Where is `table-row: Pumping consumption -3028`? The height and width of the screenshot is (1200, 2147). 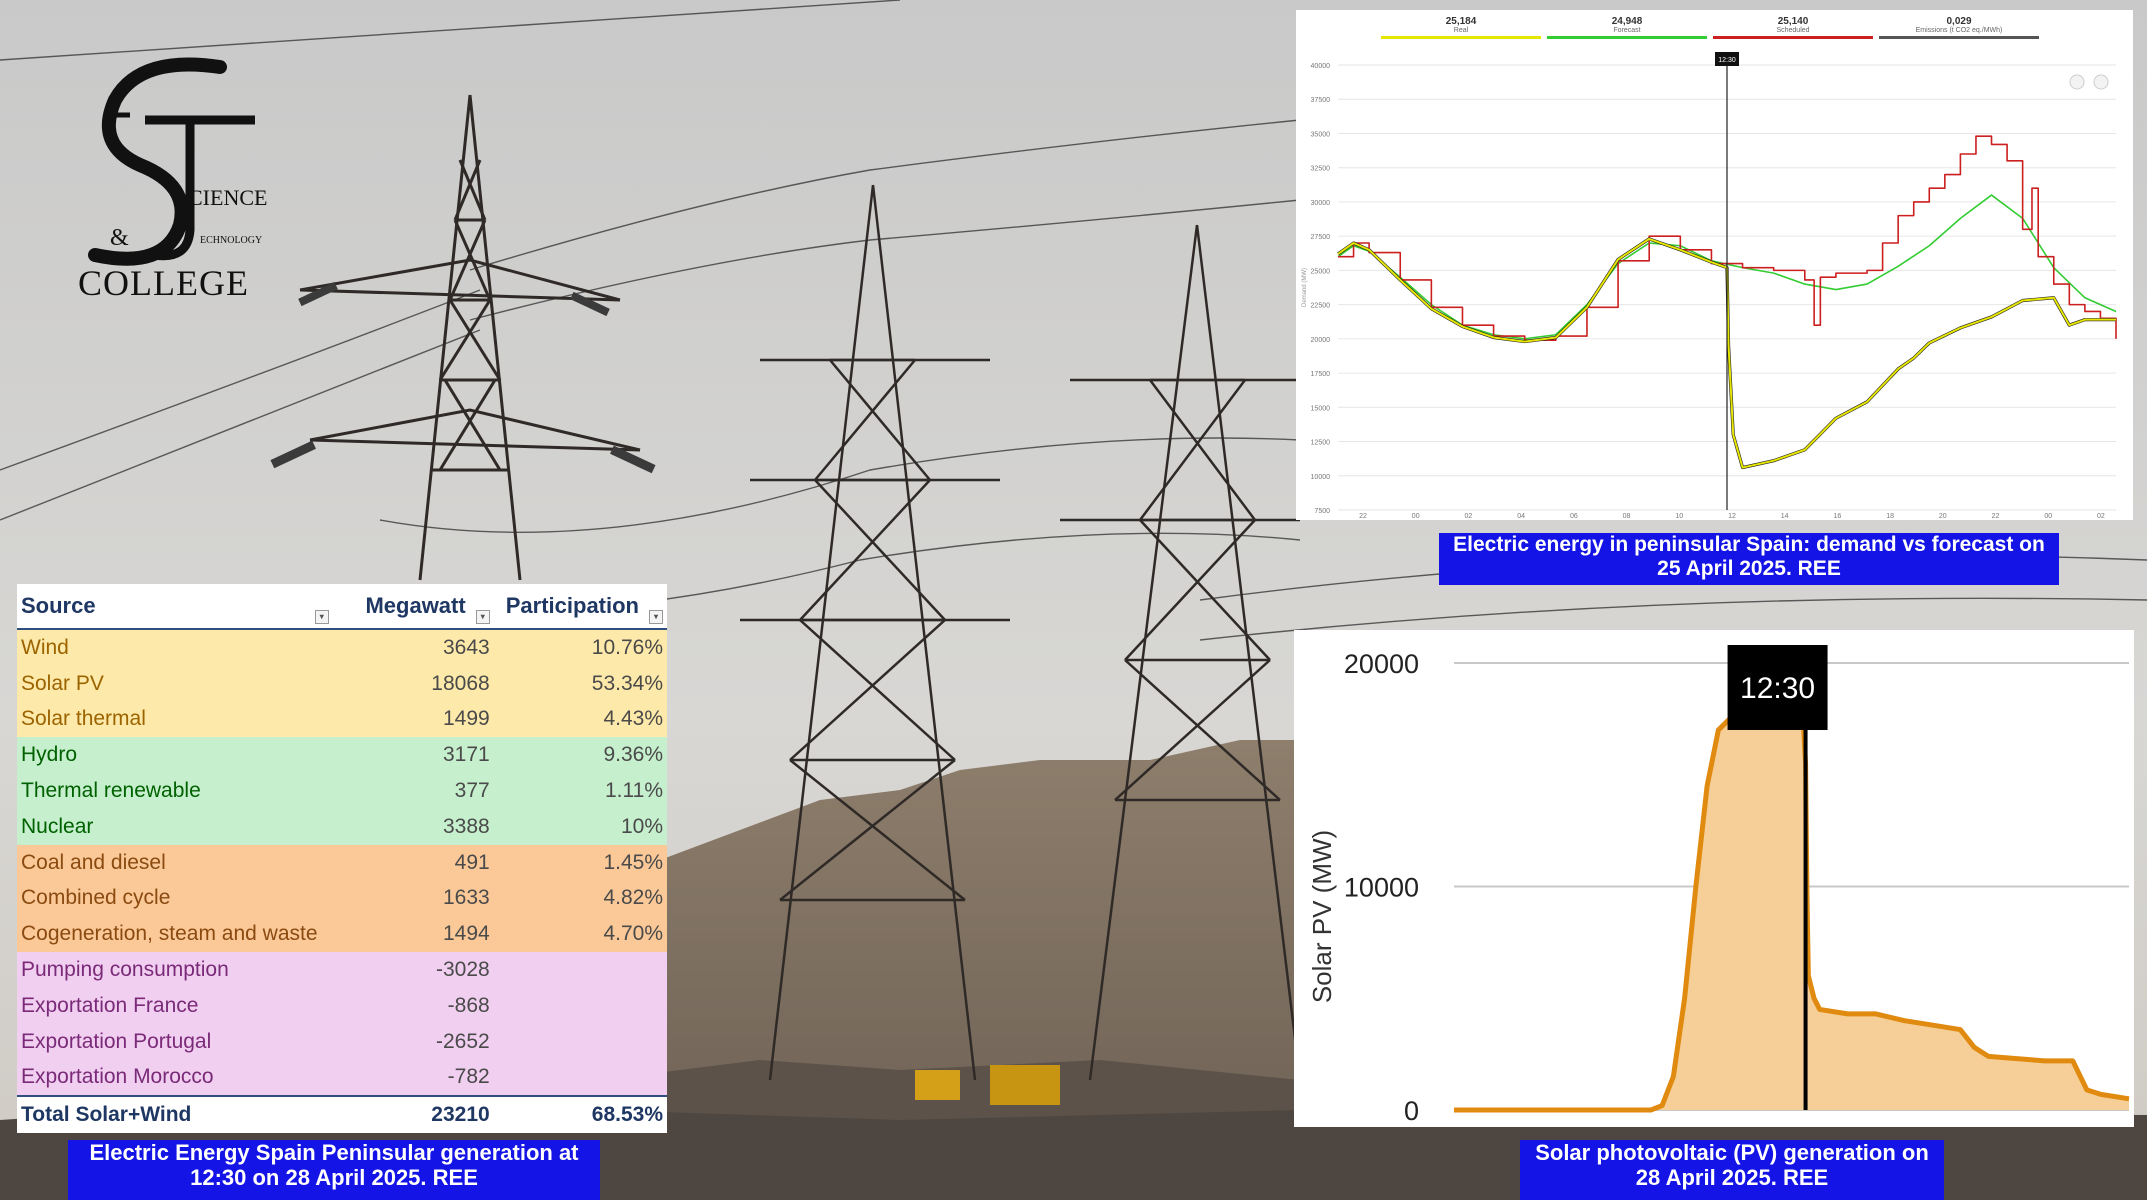 table-row: Pumping consumption -3028 is located at coordinates (342, 970).